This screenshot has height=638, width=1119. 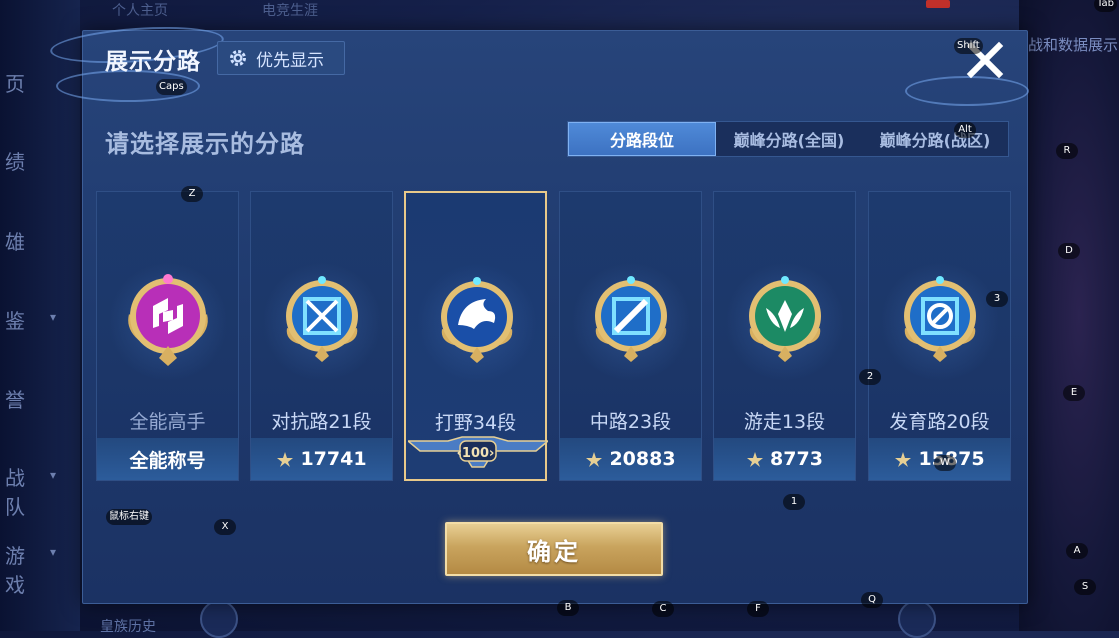 I want to click on lane-card-roam: 游走13段 8773, so click(x=784, y=336).